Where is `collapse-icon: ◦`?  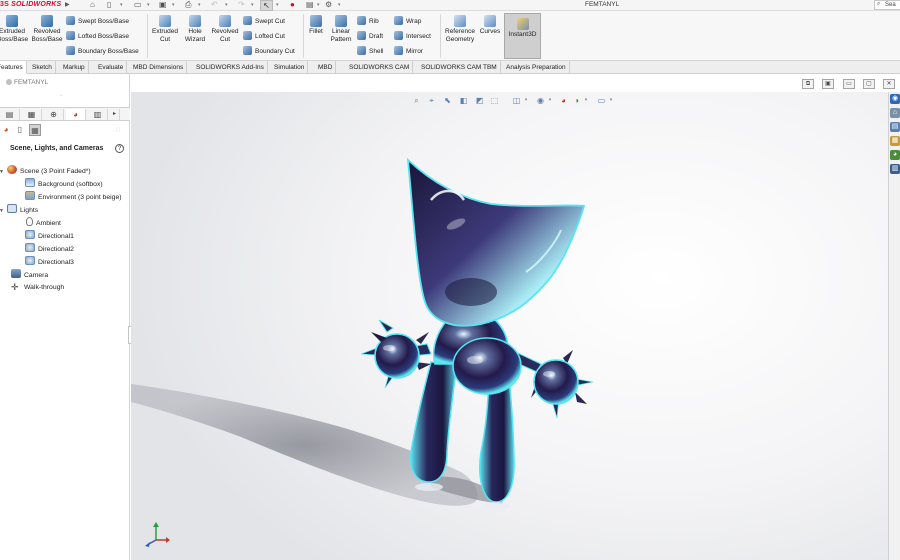 collapse-icon: ◦ is located at coordinates (63, 96).